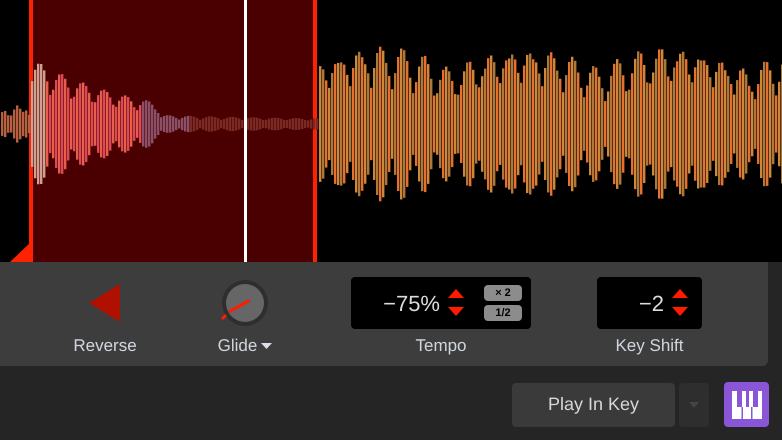 The image size is (782, 440). I want to click on piano-icon, so click(747, 404).